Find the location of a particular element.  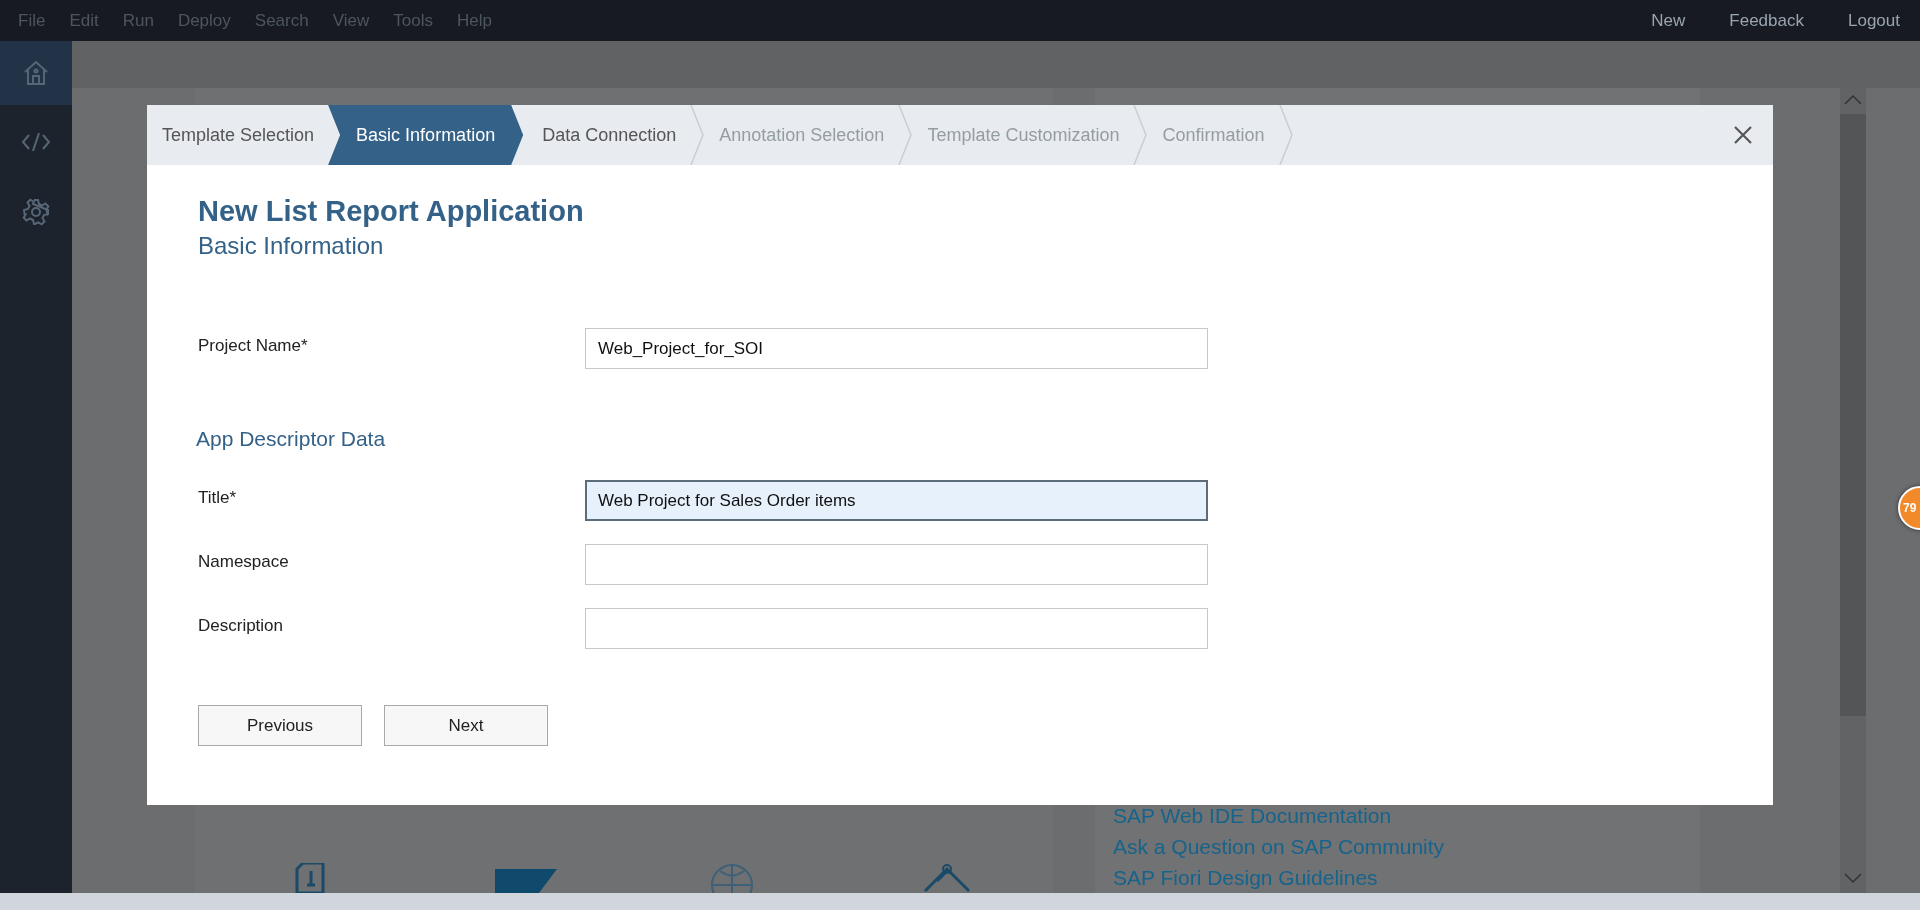

wizard-step: Template Selection is located at coordinates (231, 135).